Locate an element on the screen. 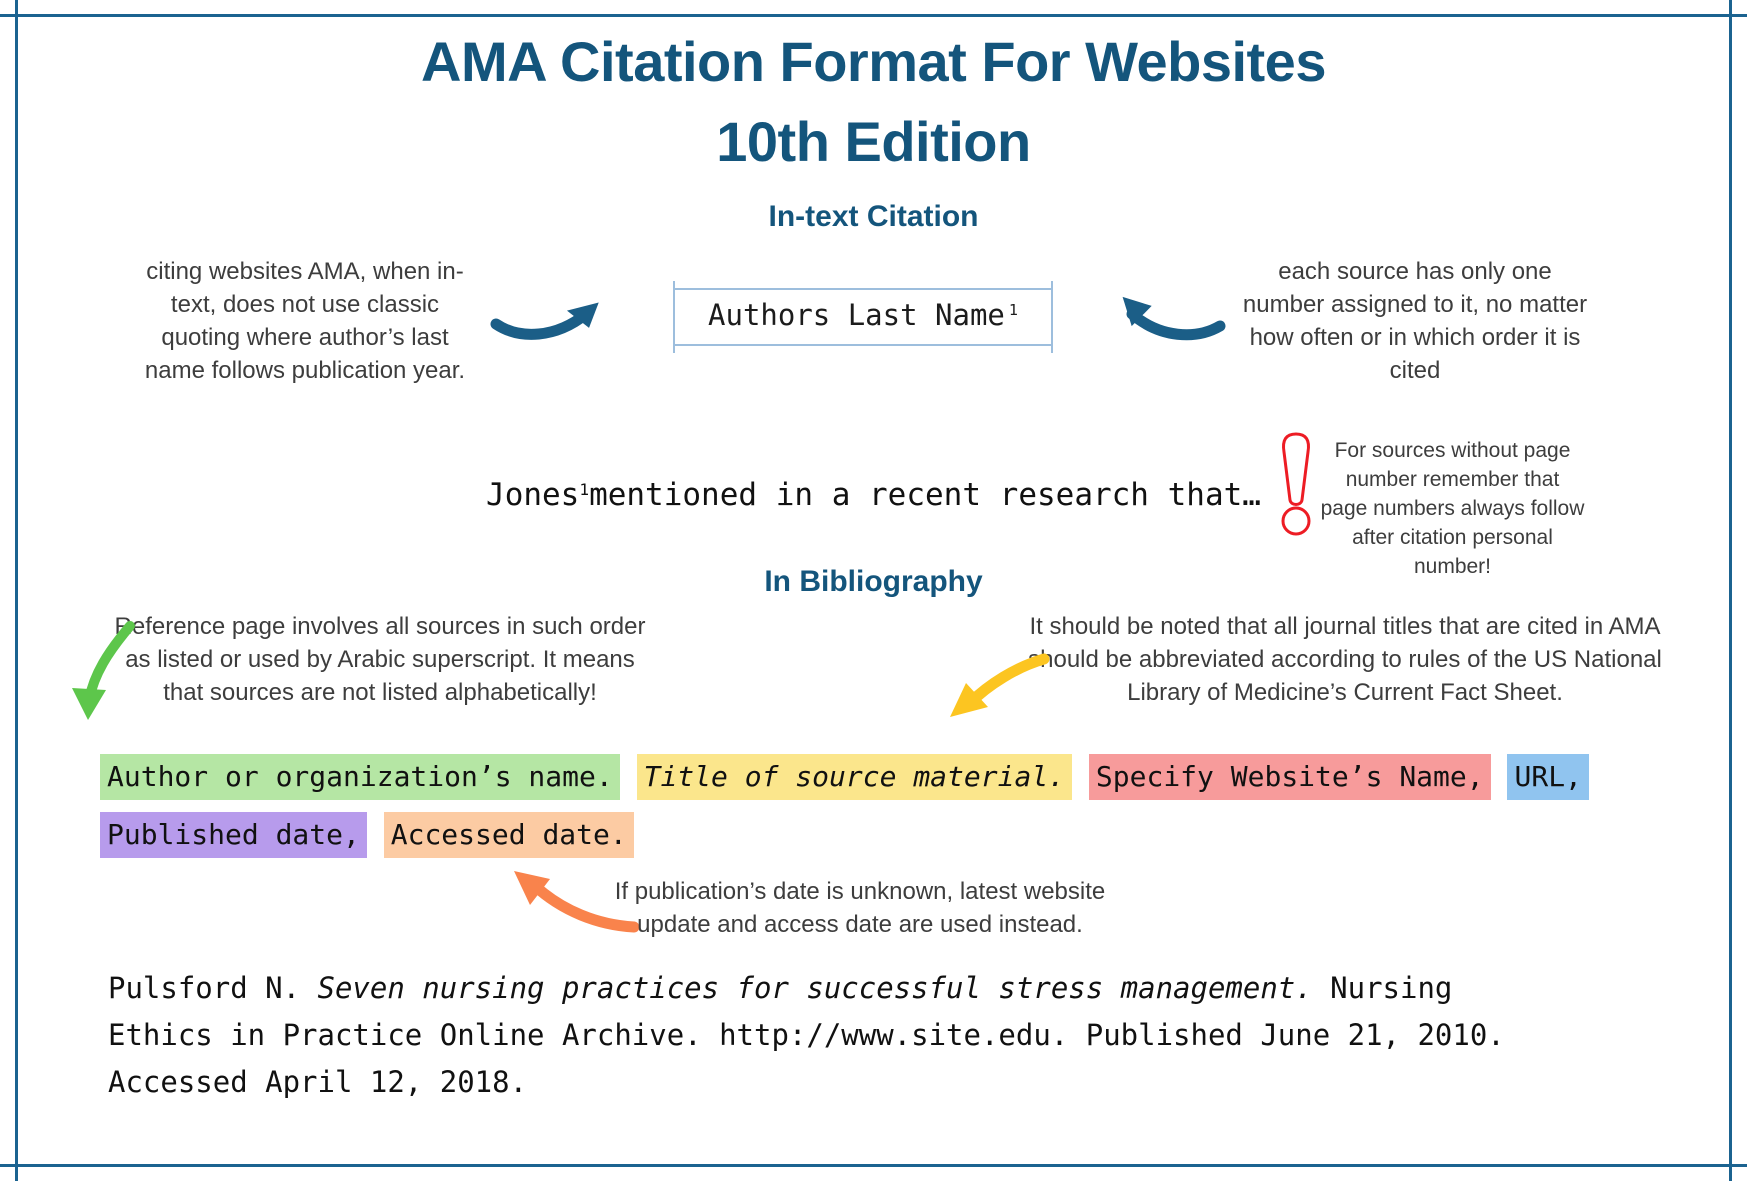 This screenshot has width=1747, height=1181. in-text-format-box: Authors Last Name 1 is located at coordinates (863, 317).